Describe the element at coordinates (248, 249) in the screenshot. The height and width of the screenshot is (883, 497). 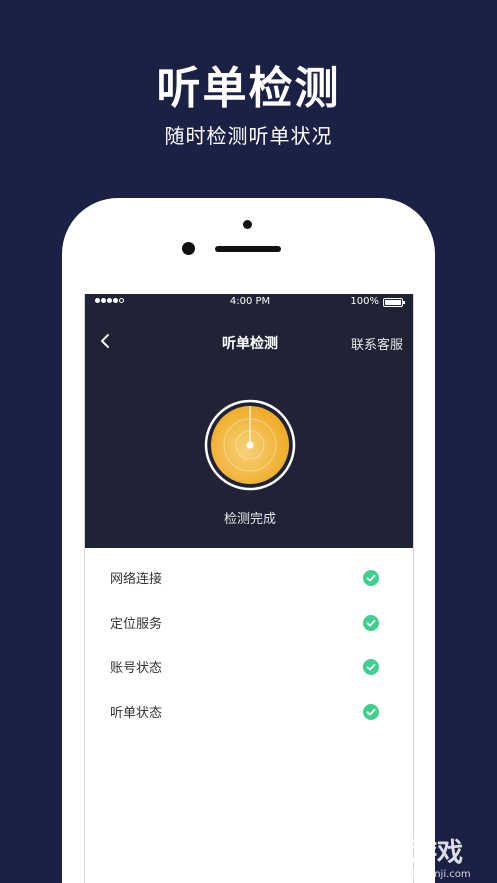
I see `speaker-icon` at that location.